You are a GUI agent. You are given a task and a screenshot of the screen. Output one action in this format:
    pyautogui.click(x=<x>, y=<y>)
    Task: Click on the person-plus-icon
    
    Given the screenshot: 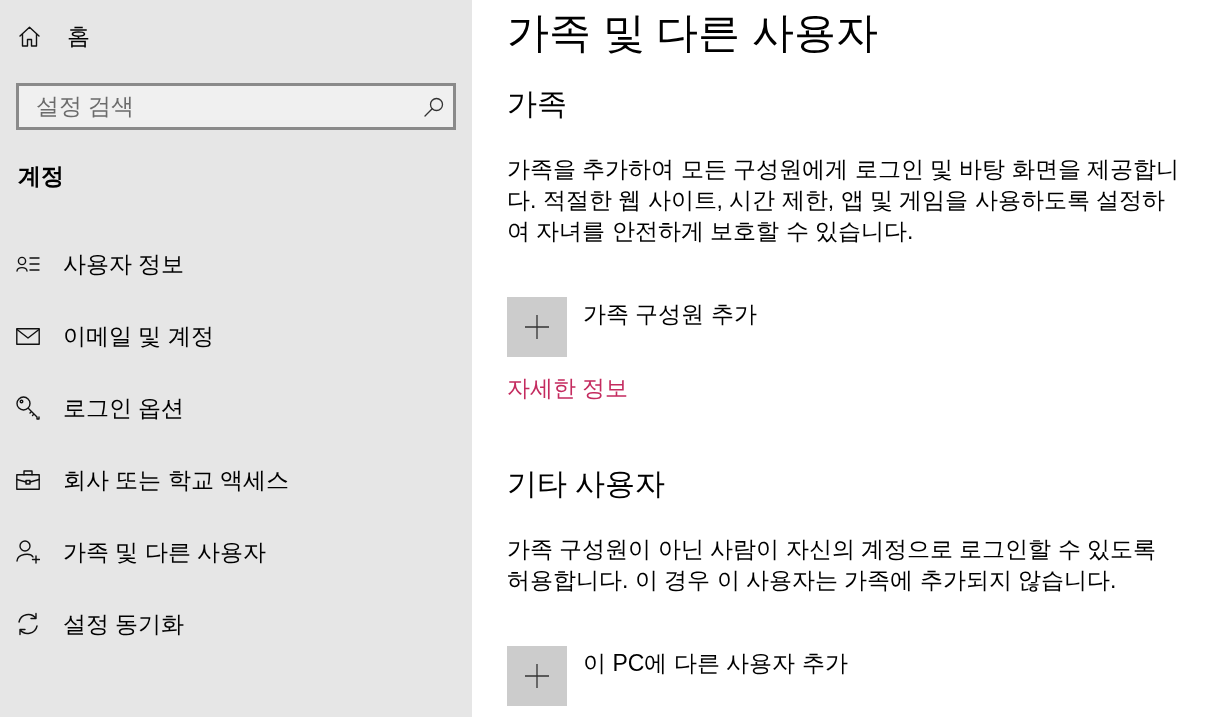 What is the action you would take?
    pyautogui.click(x=28, y=552)
    